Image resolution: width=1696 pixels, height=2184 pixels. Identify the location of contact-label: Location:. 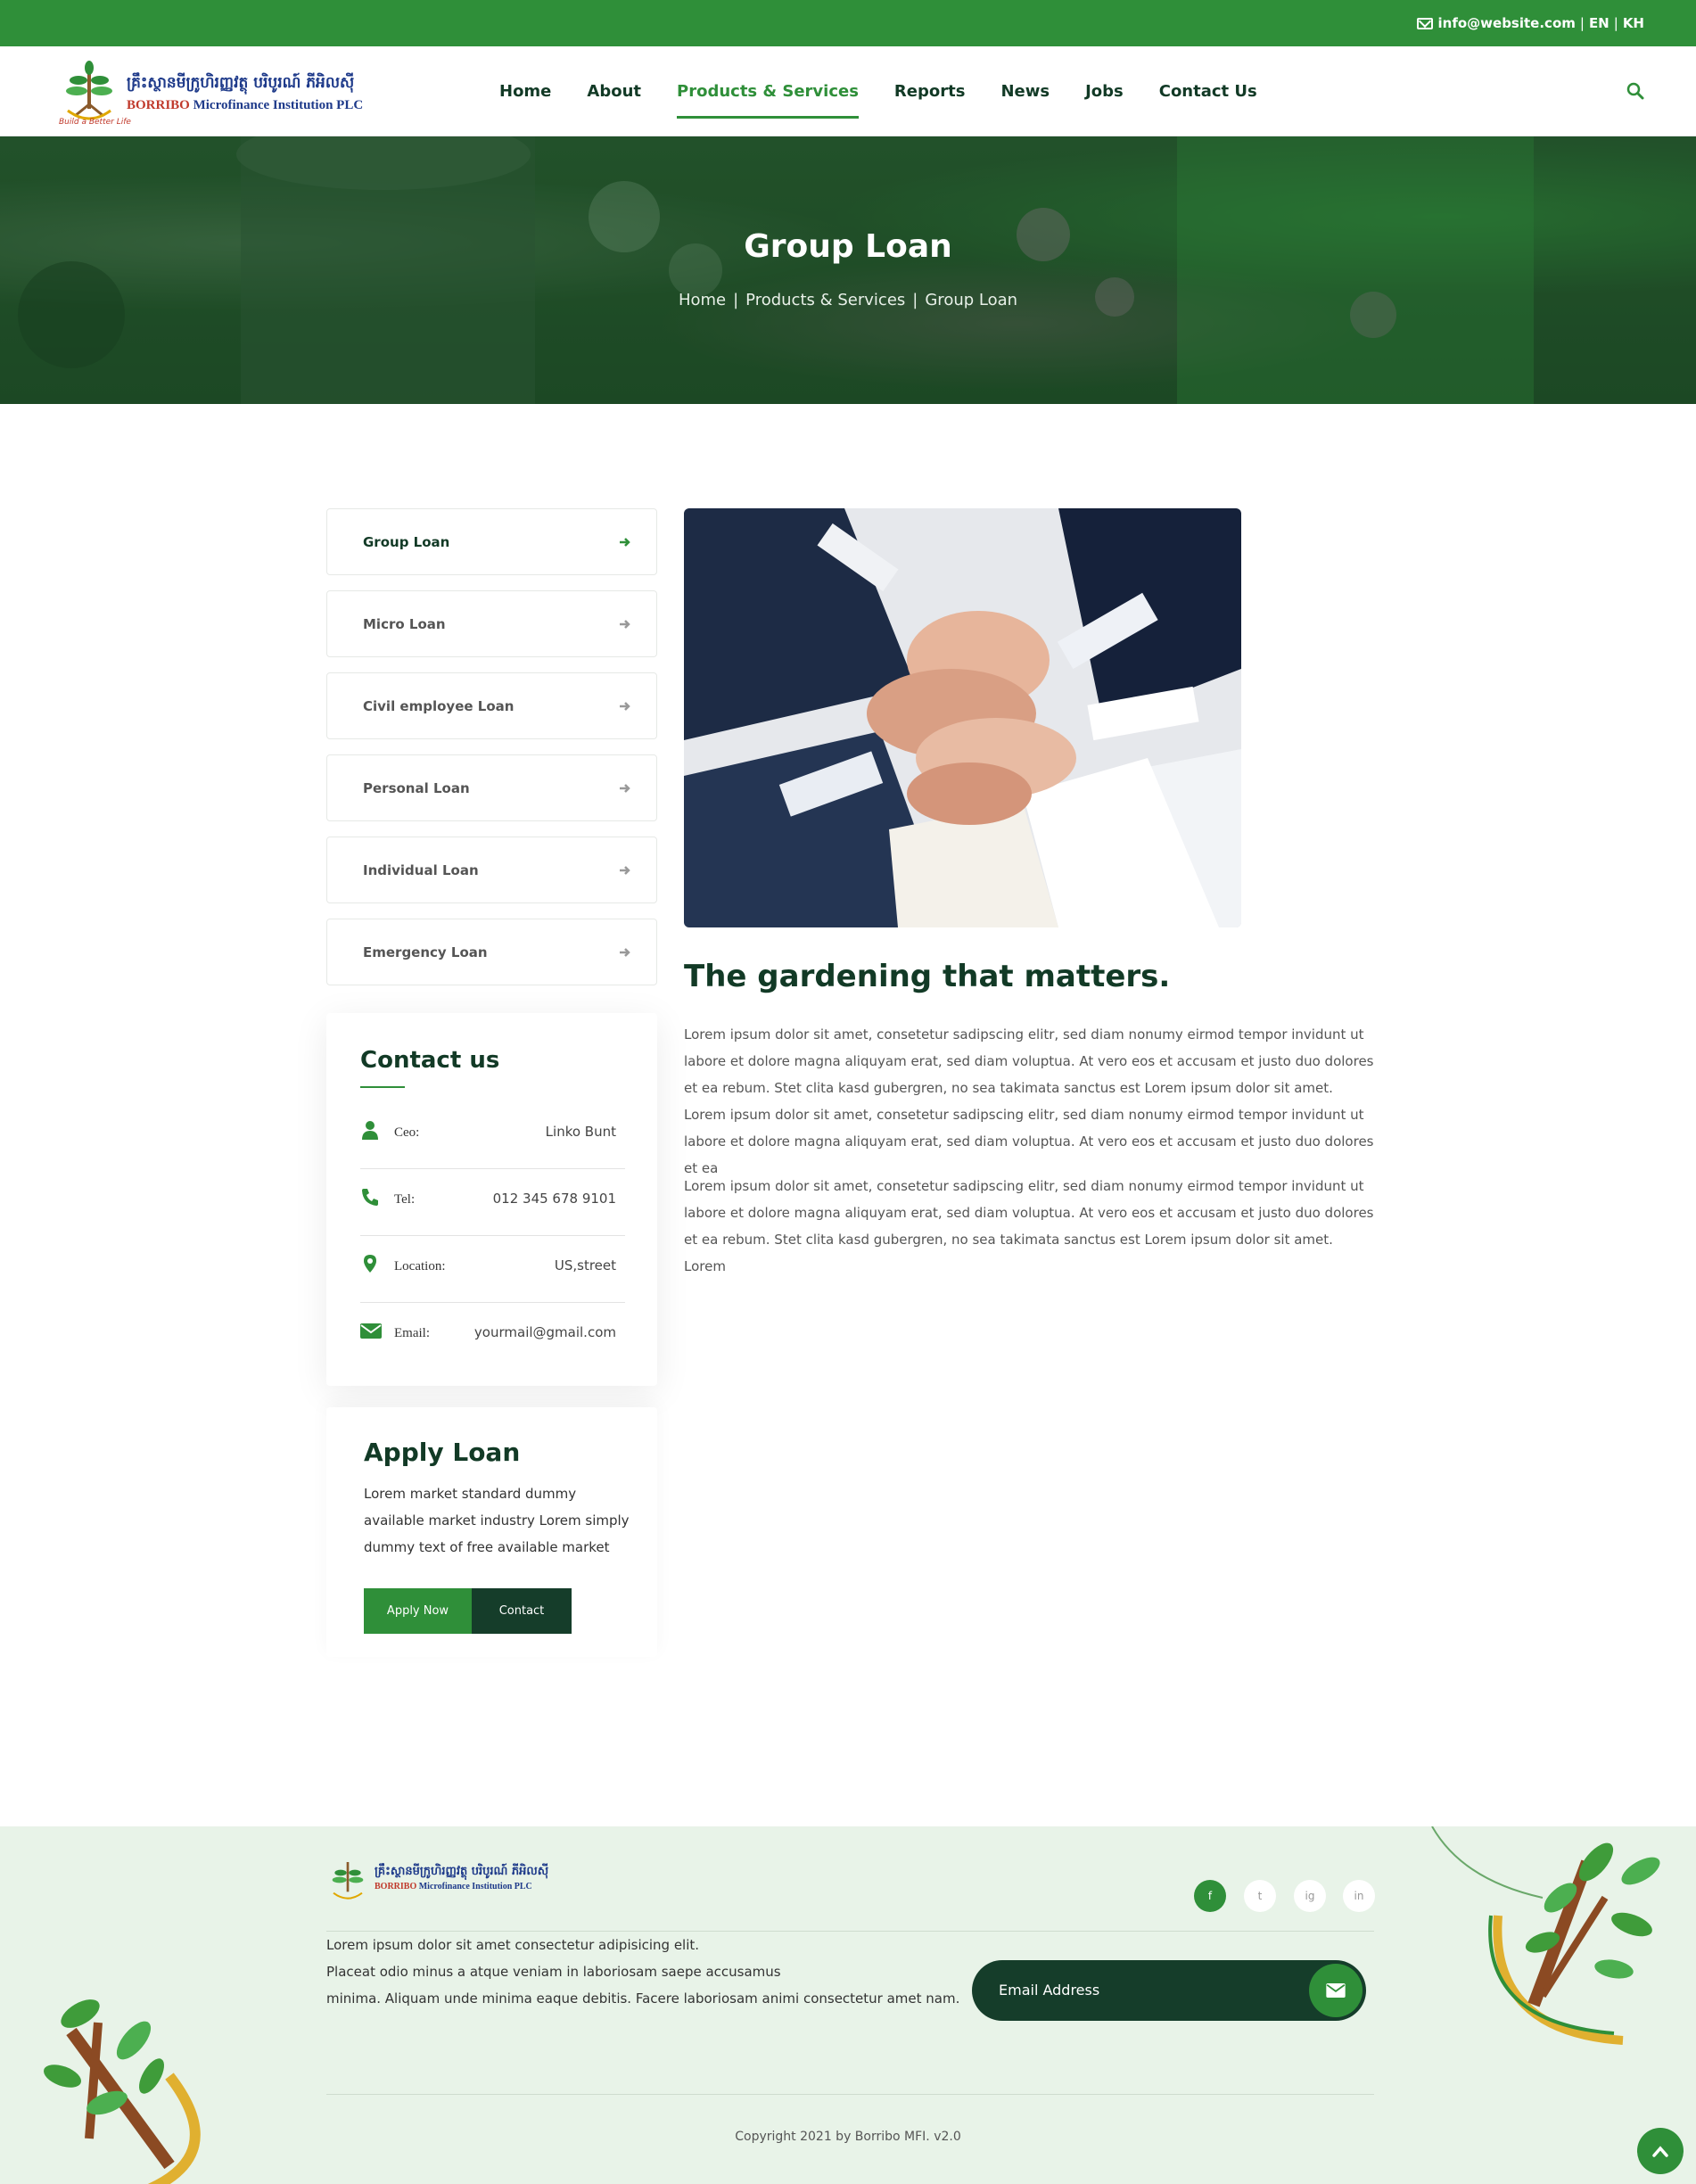
(420, 1266).